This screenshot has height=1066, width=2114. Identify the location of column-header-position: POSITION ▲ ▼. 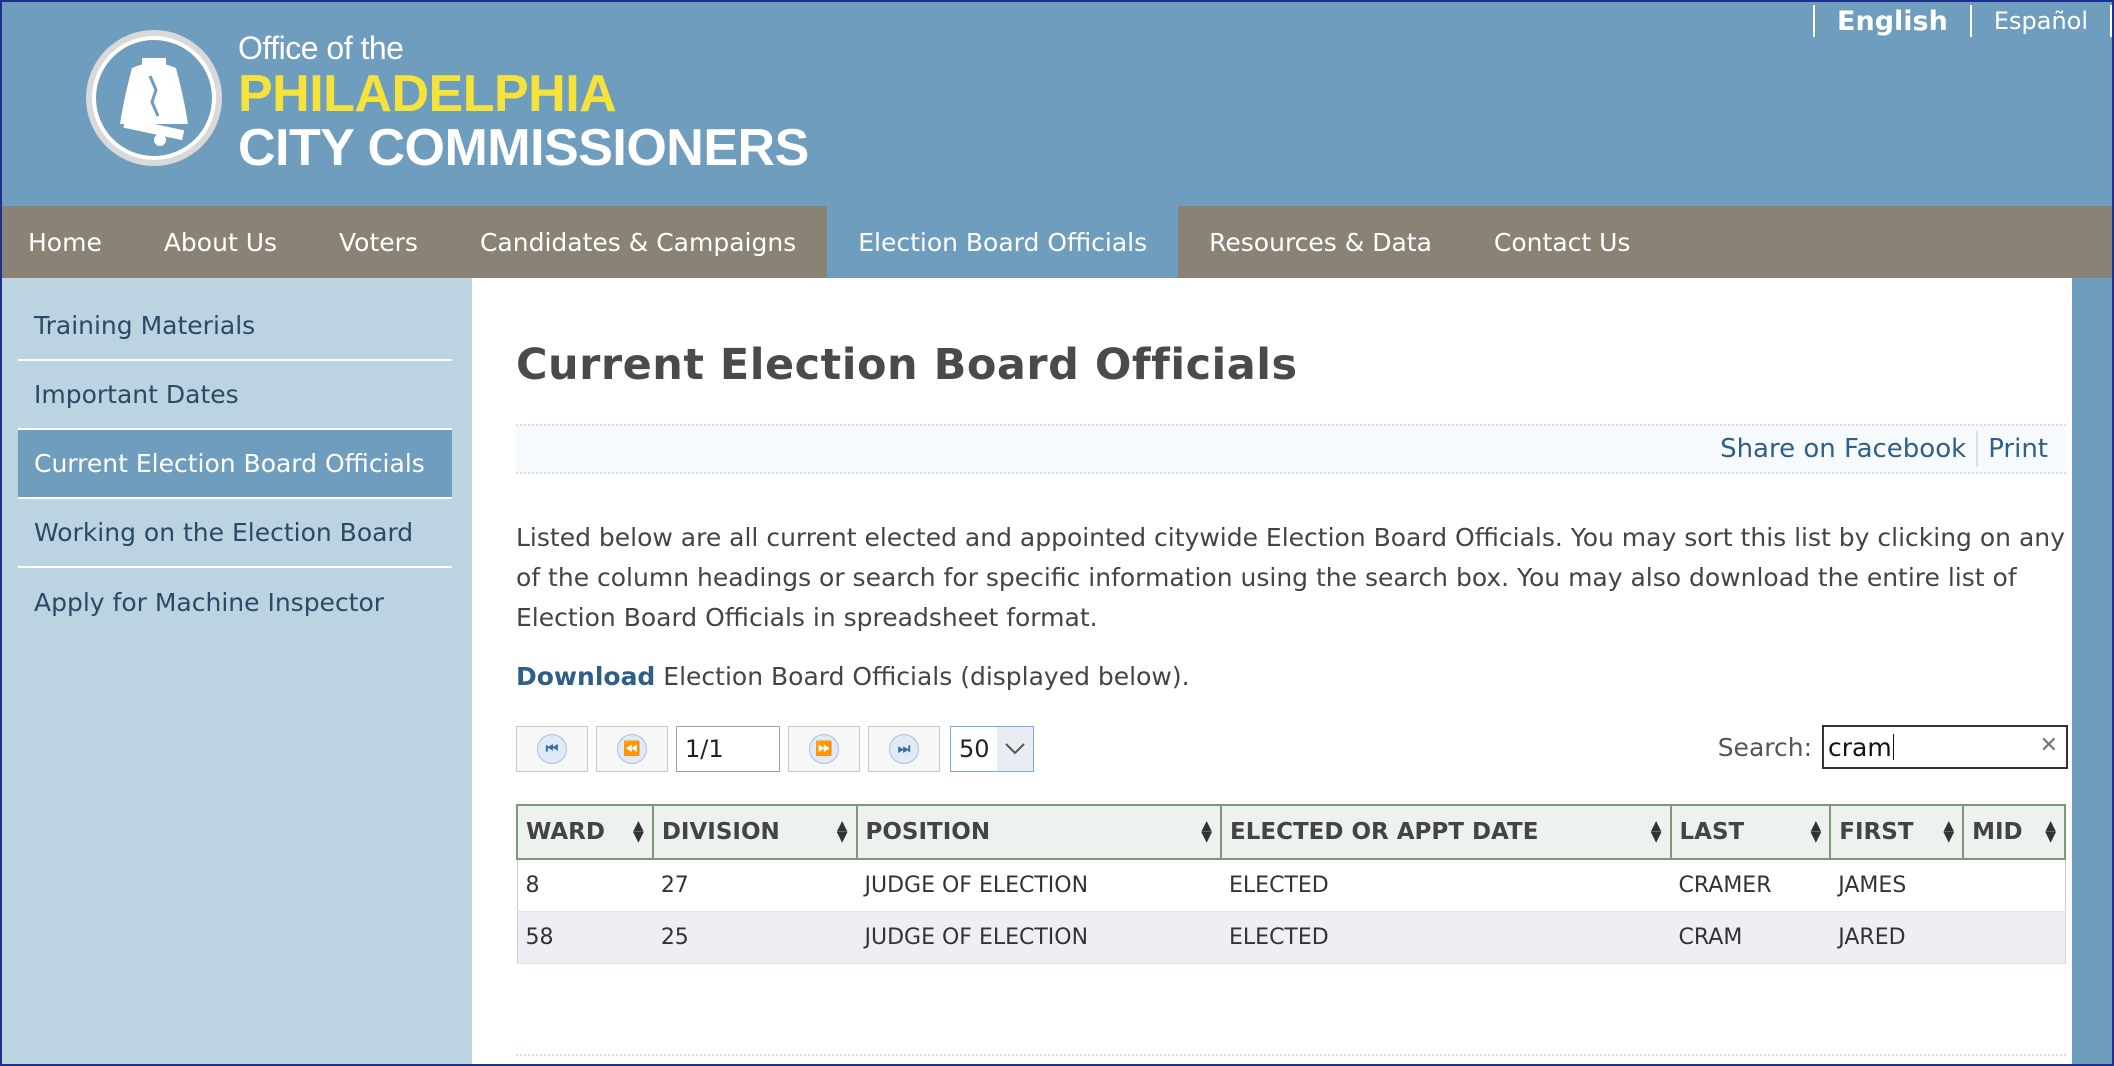
(1039, 832).